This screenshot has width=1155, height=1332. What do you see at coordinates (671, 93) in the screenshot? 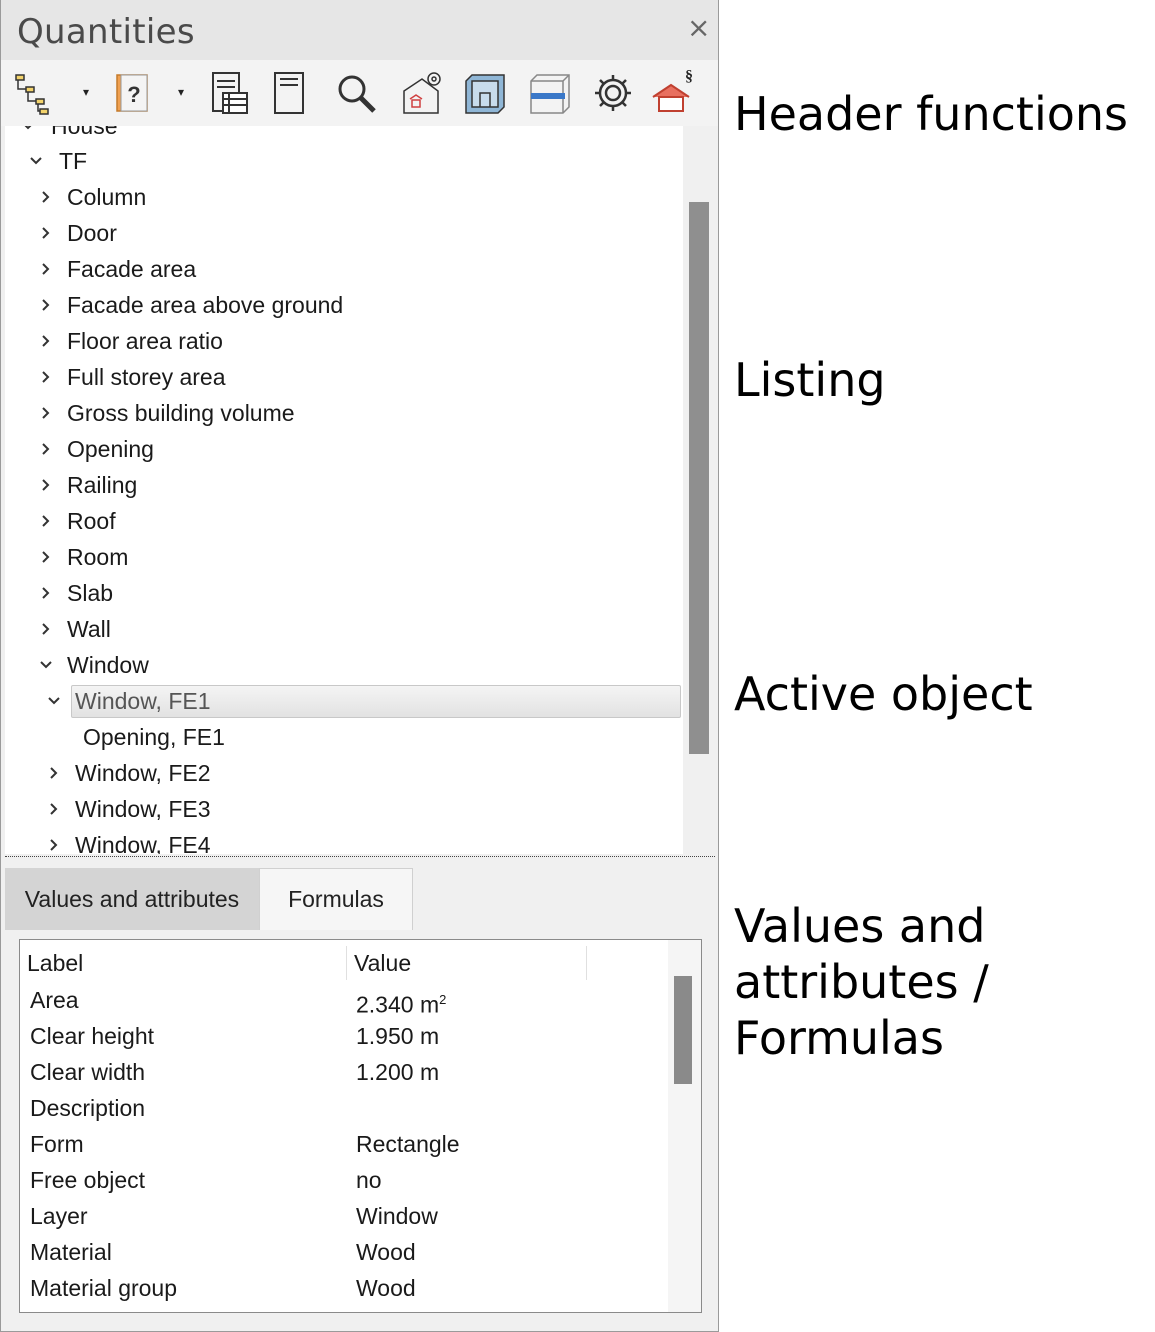
I see `house-regulation-icon: §` at bounding box center [671, 93].